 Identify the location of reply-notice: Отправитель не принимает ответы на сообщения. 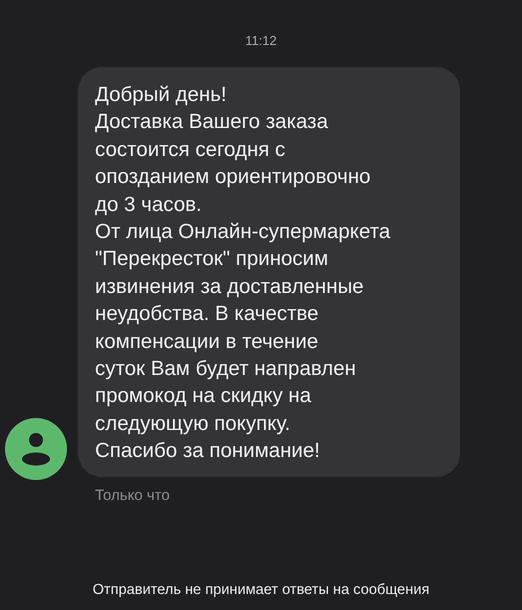
(261, 590).